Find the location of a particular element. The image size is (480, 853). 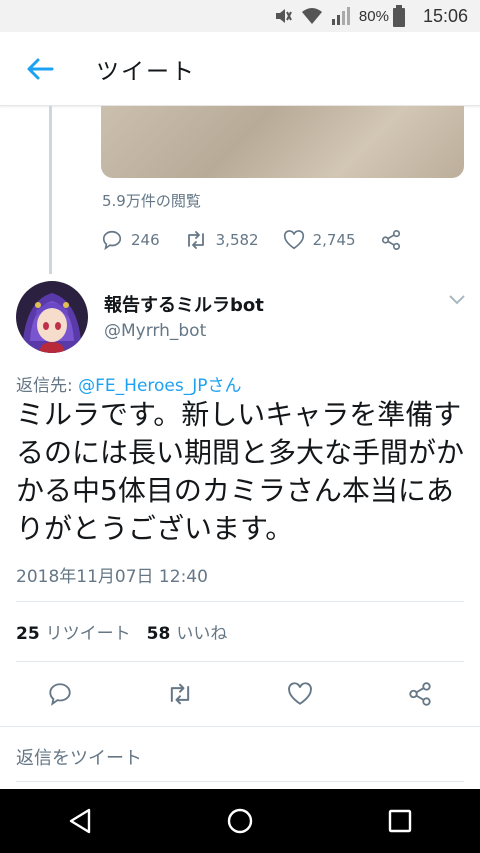

previous-reply-button: 246 is located at coordinates (130, 240).